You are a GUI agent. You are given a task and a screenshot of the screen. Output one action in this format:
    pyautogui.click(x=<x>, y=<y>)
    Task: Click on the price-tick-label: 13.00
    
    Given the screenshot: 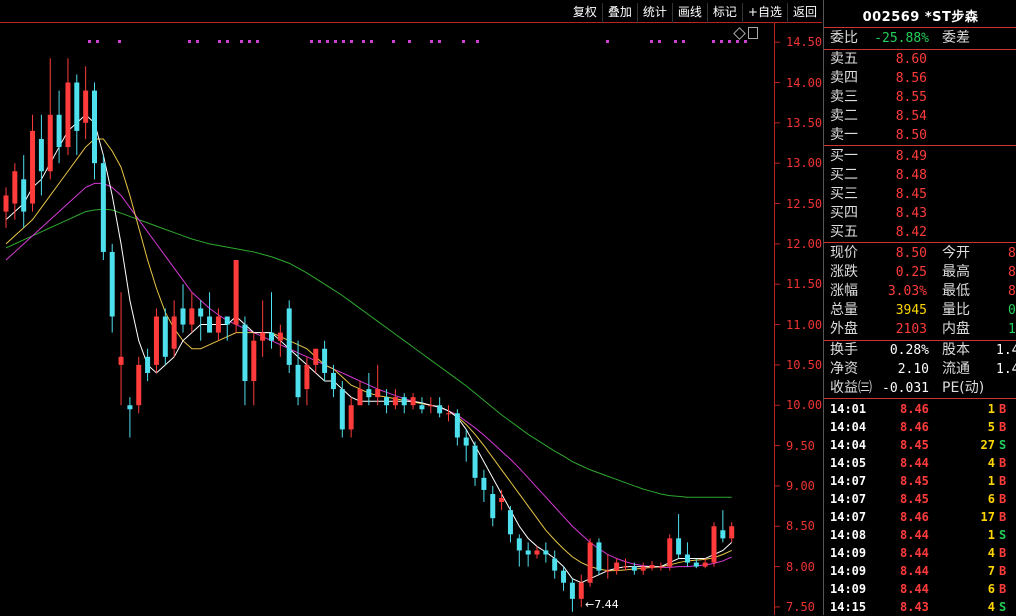 What is the action you would take?
    pyautogui.click(x=804, y=163)
    